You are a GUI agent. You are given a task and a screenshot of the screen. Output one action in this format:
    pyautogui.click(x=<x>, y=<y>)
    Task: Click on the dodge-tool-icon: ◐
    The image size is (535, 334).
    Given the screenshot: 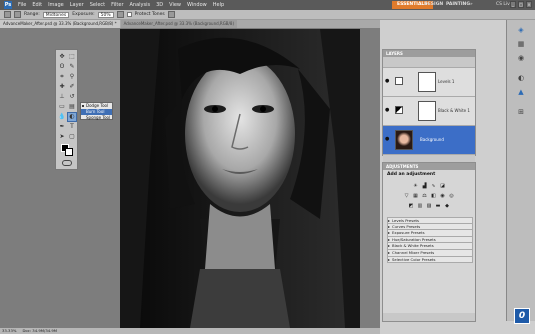 What is the action you would take?
    pyautogui.click(x=72, y=117)
    